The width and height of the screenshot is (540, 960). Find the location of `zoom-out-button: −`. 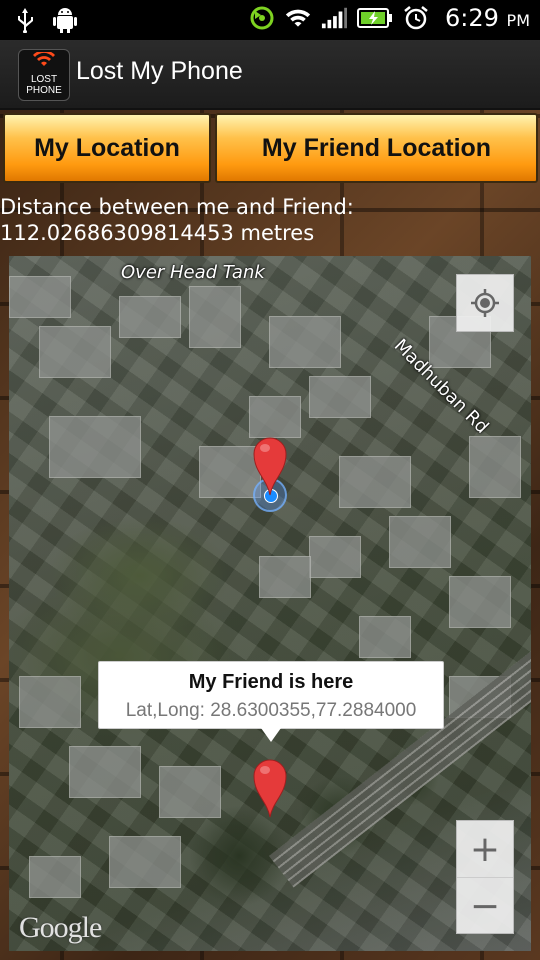

zoom-out-button: − is located at coordinates (485, 905).